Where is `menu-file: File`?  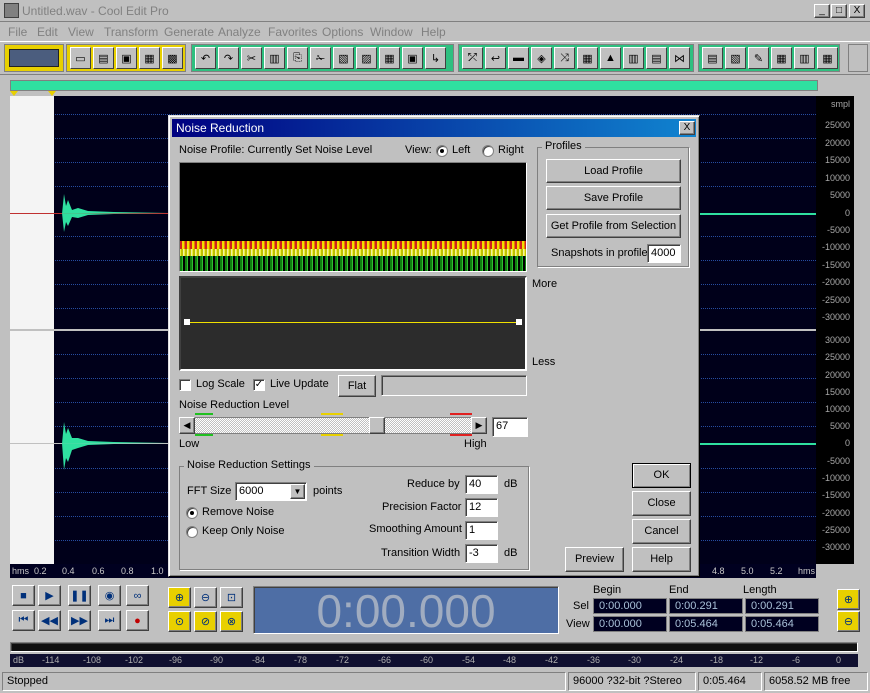
menu-file: File is located at coordinates (17, 32).